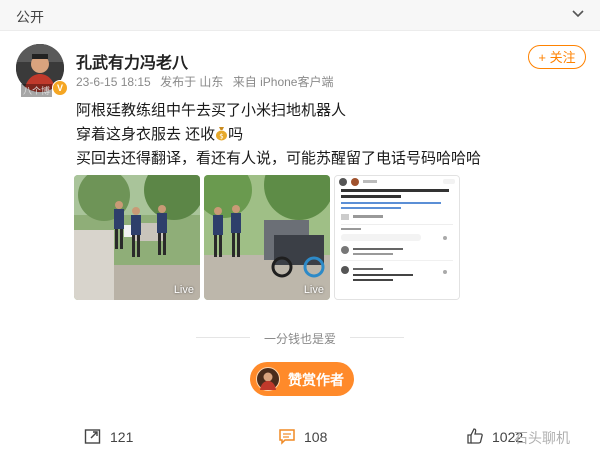 This screenshot has width=600, height=457. I want to click on post-device: 来自 iPhone客户端, so click(283, 82).